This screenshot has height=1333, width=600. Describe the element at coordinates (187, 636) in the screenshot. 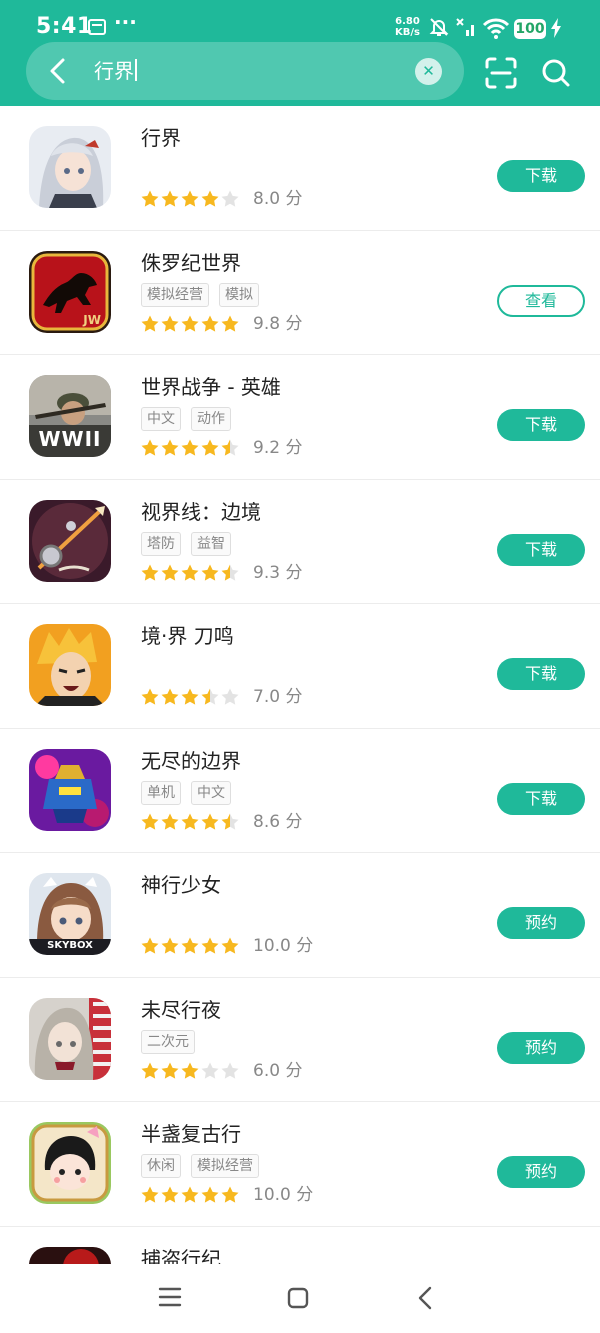

I see `app-title: 境·界 刀鸣` at that location.